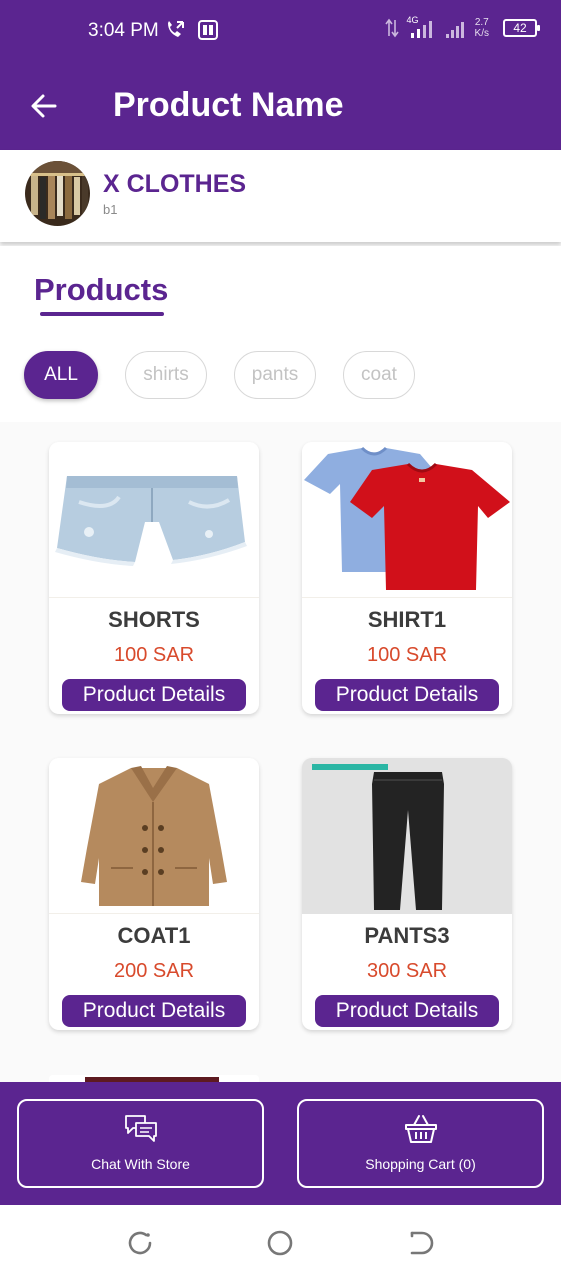  I want to click on home-circle-icon, so click(280, 1243).